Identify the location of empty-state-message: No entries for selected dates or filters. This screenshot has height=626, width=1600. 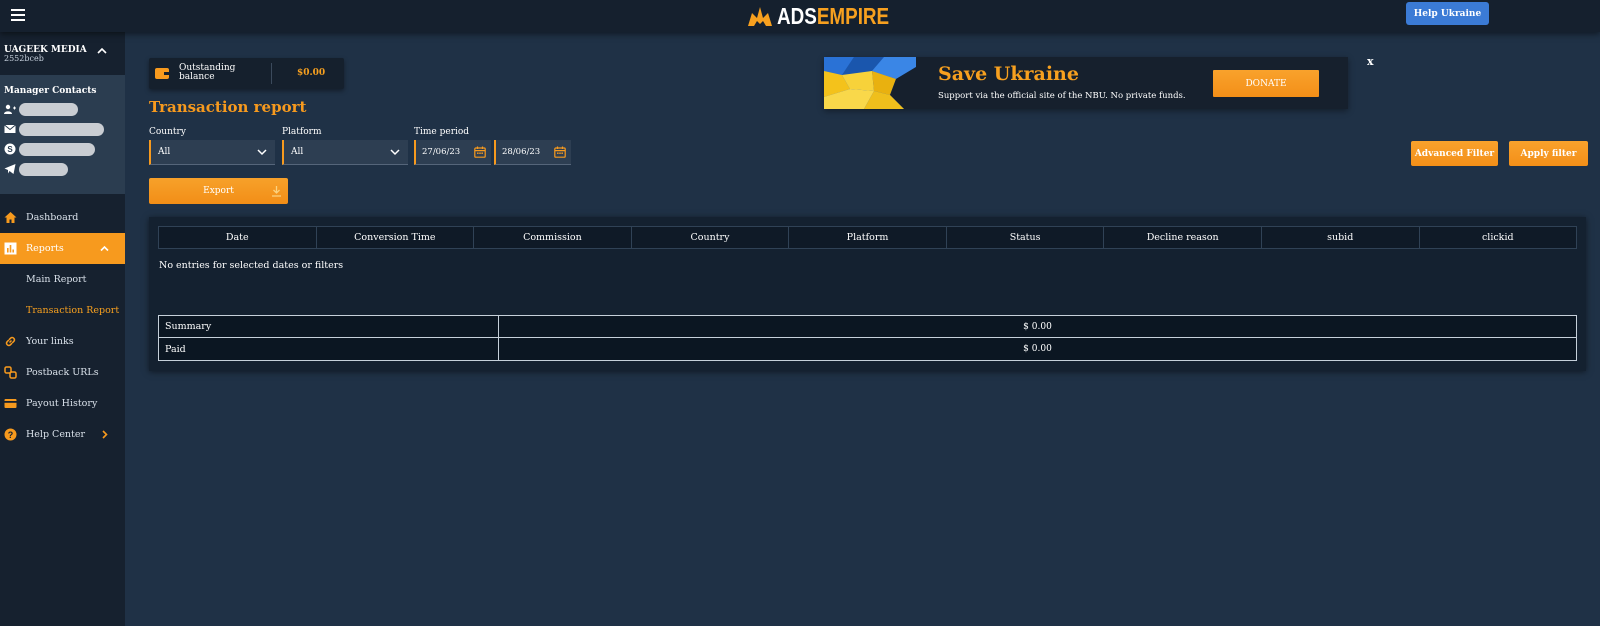
(251, 265).